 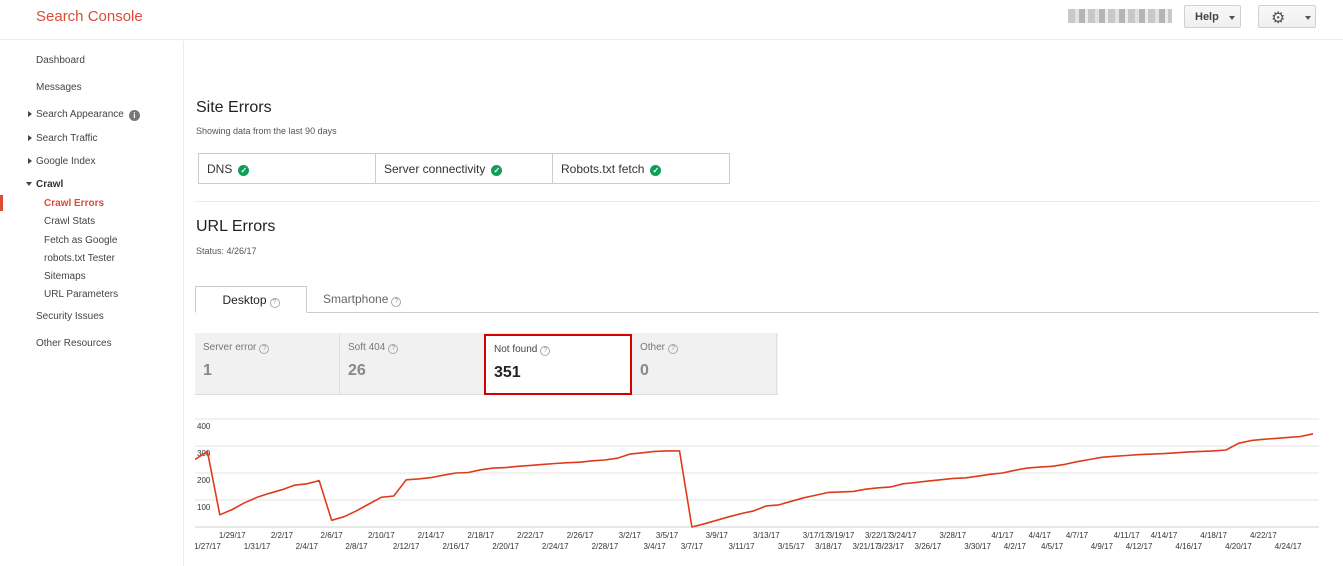 What do you see at coordinates (236, 226) in the screenshot?
I see `url-errors-title: URL Errors` at bounding box center [236, 226].